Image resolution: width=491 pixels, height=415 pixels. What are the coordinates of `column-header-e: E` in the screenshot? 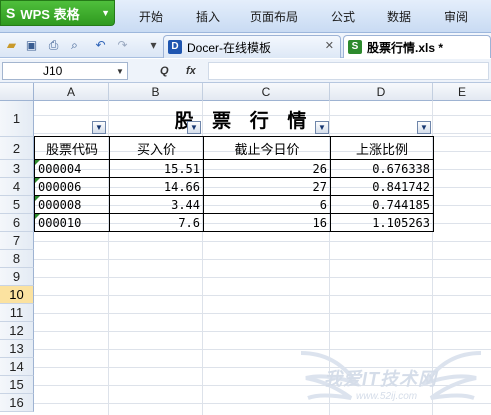 It's located at (462, 92).